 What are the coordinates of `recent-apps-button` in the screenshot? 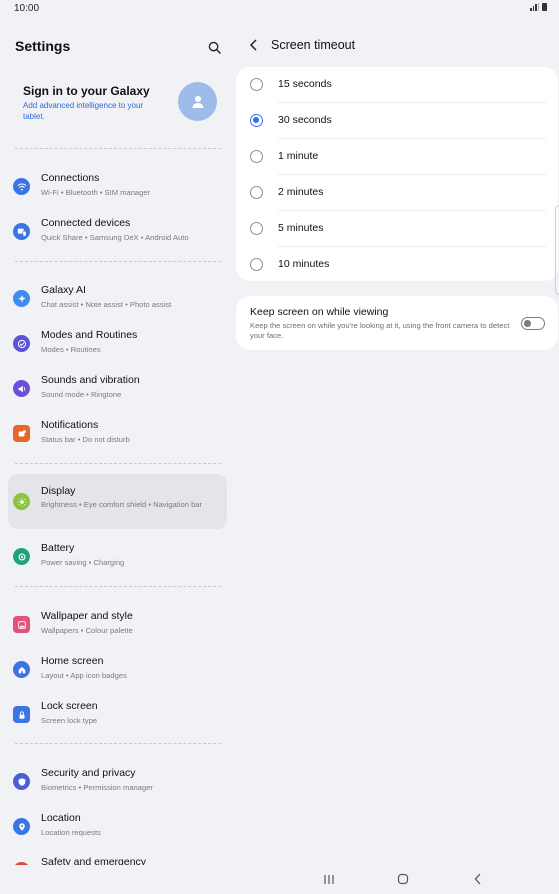 It's located at (329, 879).